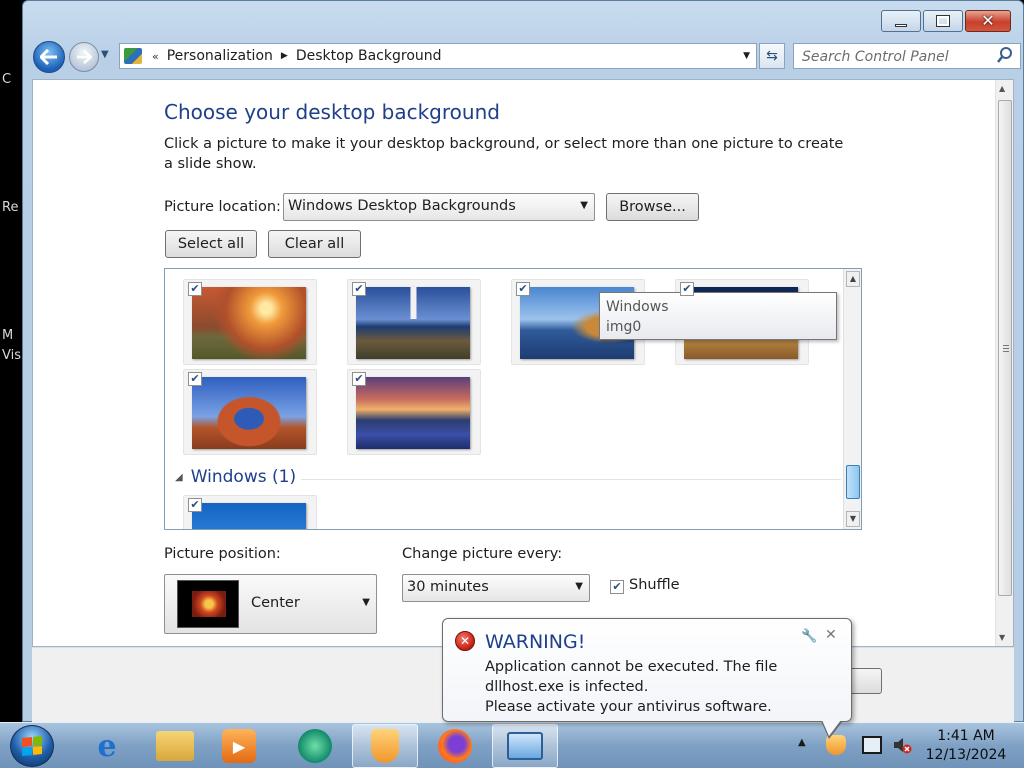 The width and height of the screenshot is (1024, 768). Describe the element at coordinates (448, 587) in the screenshot. I see `change-interval-value: 30 minutes` at that location.